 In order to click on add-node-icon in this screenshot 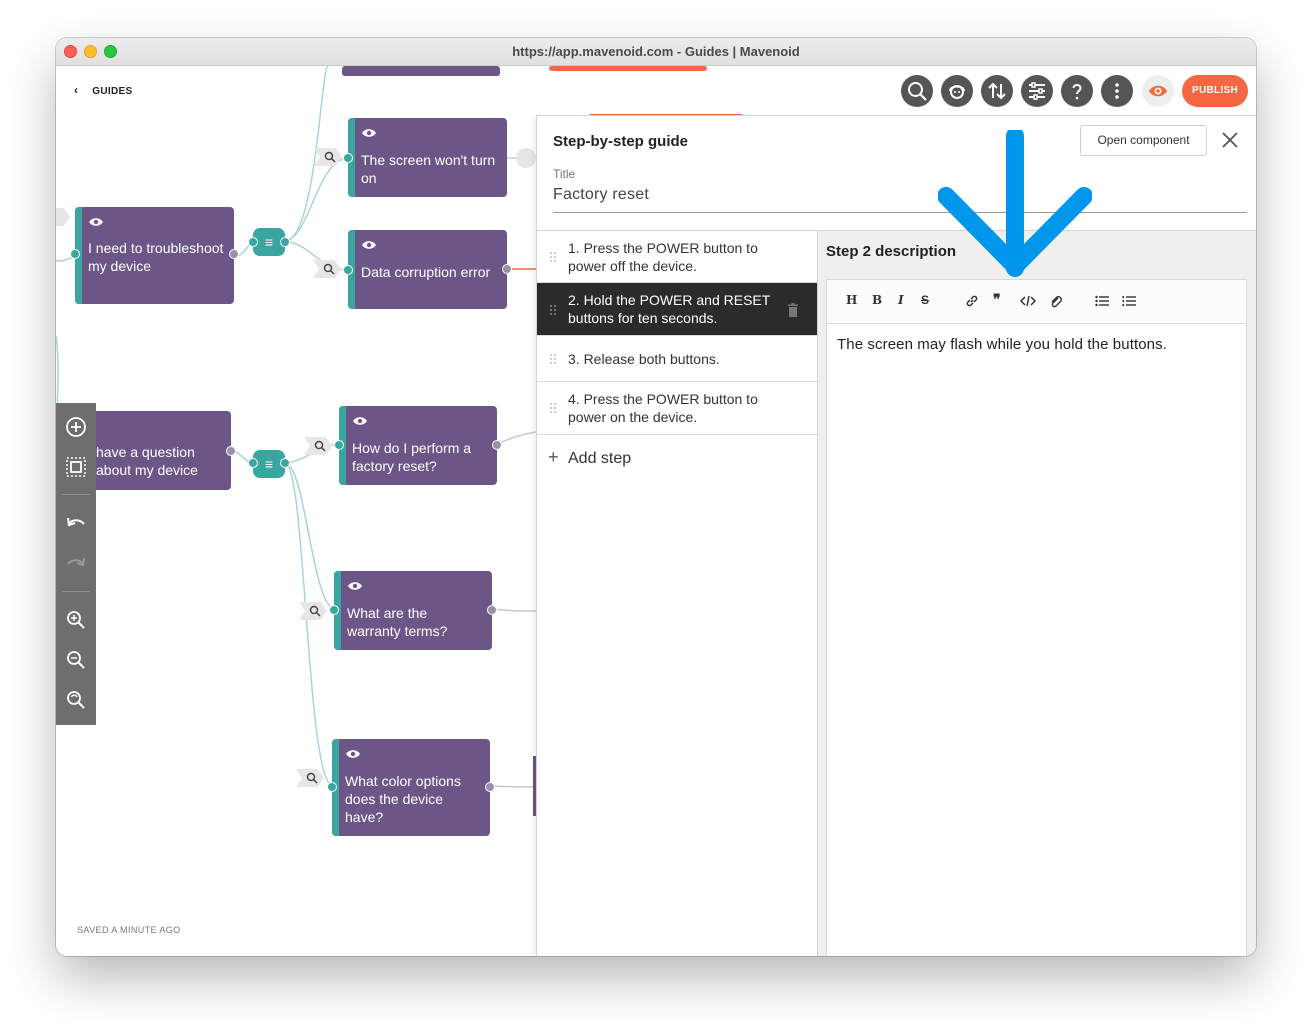, I will do `click(76, 427)`.